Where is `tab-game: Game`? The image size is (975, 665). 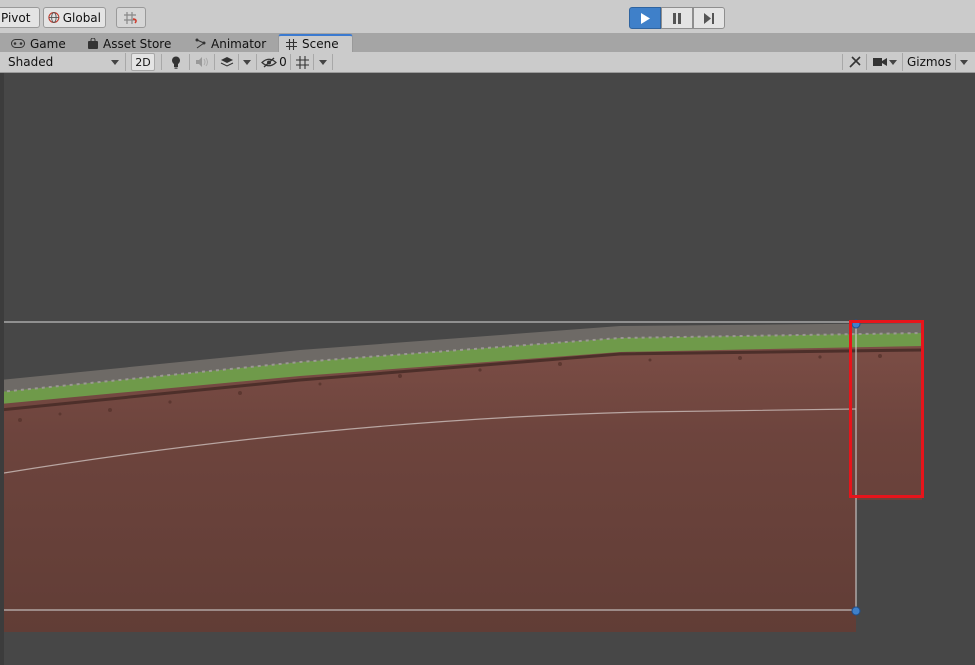
tab-game: Game is located at coordinates (38, 43).